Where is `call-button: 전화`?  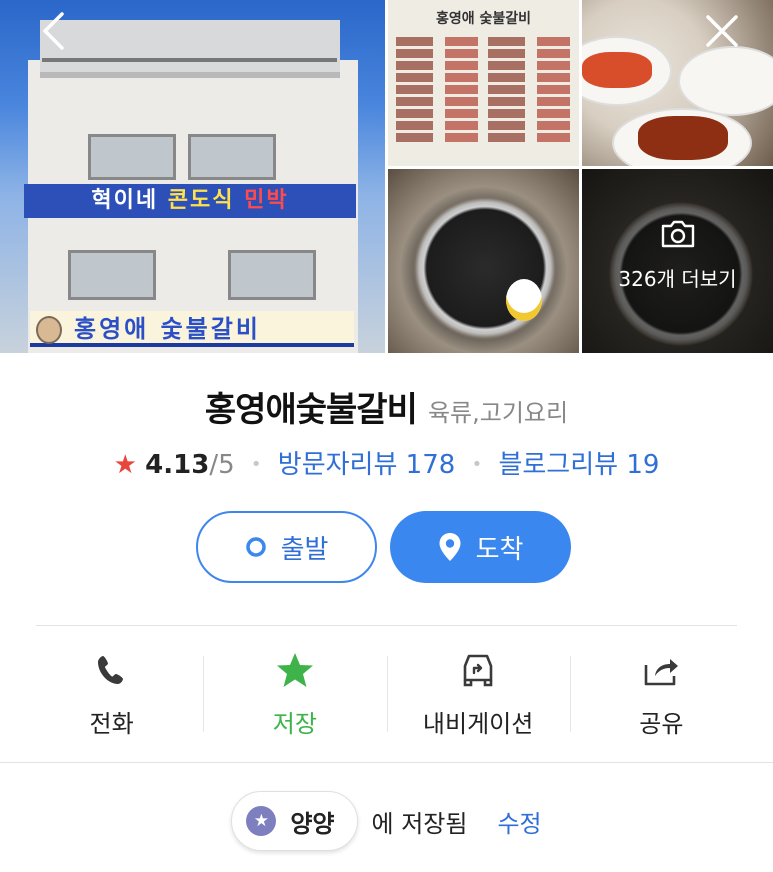
call-button: 전화 is located at coordinates (111, 690).